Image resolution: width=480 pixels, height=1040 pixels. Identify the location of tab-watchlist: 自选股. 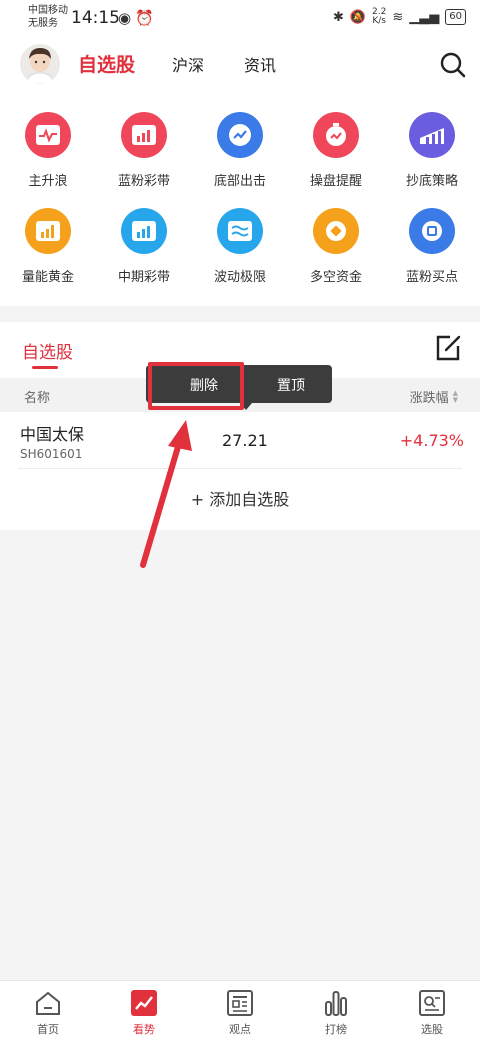
(106, 63).